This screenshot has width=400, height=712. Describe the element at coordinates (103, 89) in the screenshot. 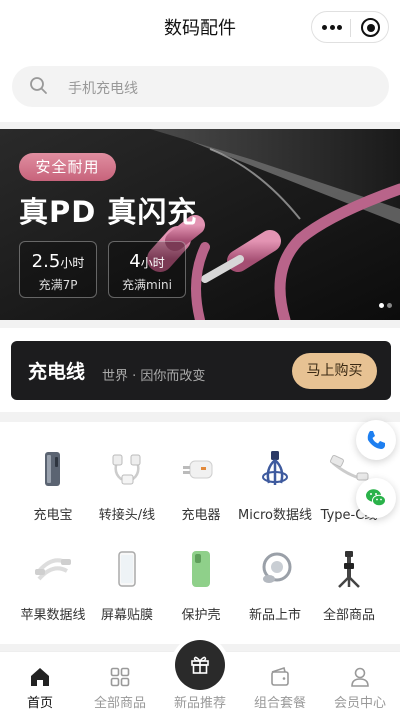

I see `search-placeholder: 手机充电线` at that location.